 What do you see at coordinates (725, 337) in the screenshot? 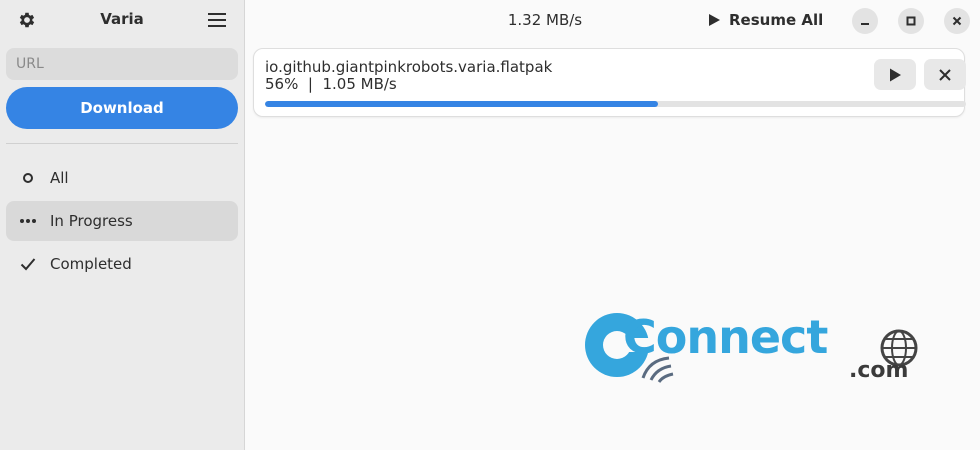
I see `watermark-word: Connect` at bounding box center [725, 337].